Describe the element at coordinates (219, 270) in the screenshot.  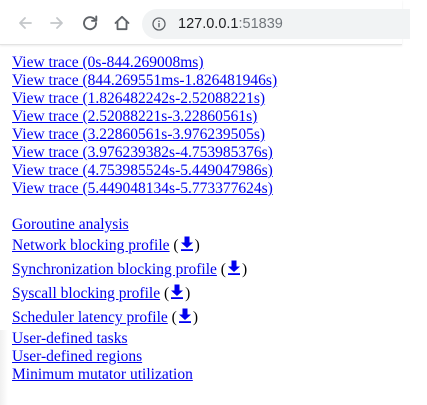
I see `list-item: Synchronization blocking profile ()` at that location.